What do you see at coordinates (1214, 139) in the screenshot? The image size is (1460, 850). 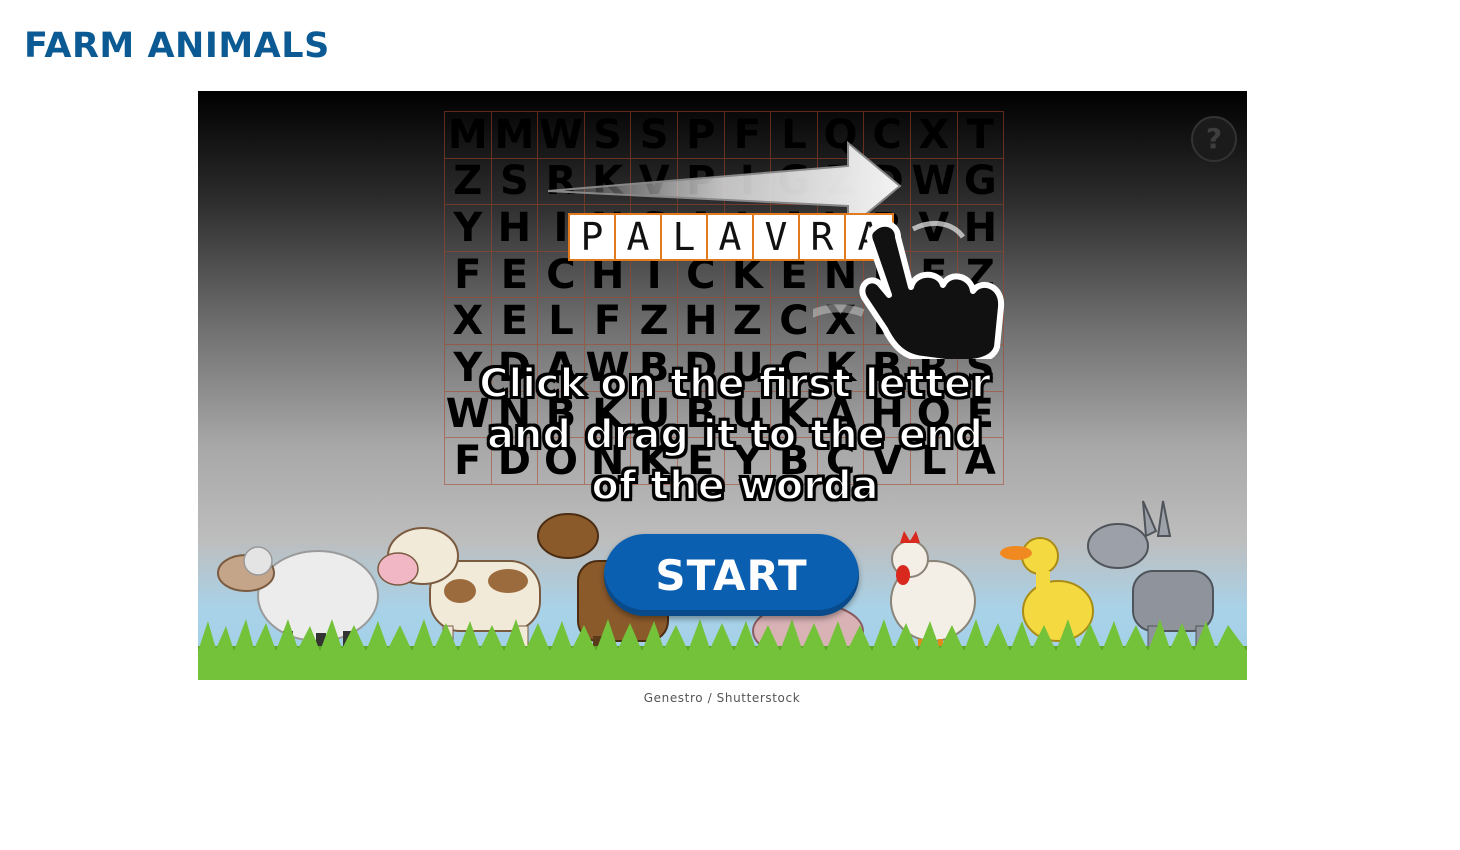 I see `help-button: ?` at bounding box center [1214, 139].